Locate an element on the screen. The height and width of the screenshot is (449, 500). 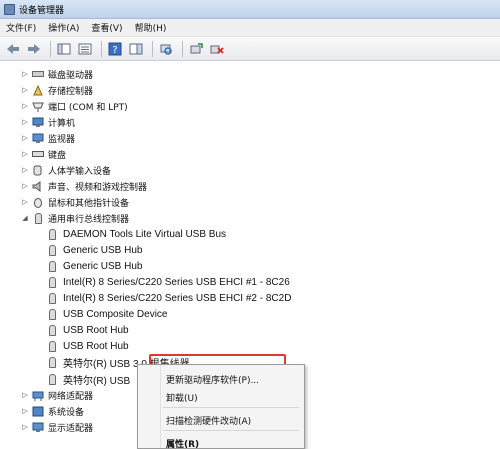
tree-node-monitors: ▷ 监视器 is located at coordinates (47, 138).